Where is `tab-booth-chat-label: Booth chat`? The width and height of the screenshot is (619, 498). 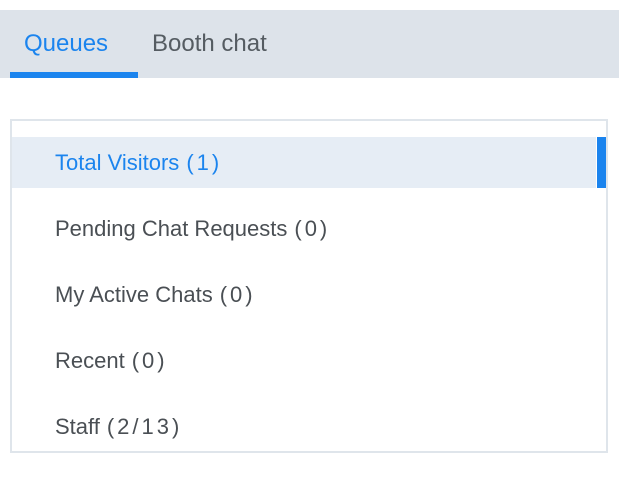
tab-booth-chat-label: Booth chat is located at coordinates (209, 43).